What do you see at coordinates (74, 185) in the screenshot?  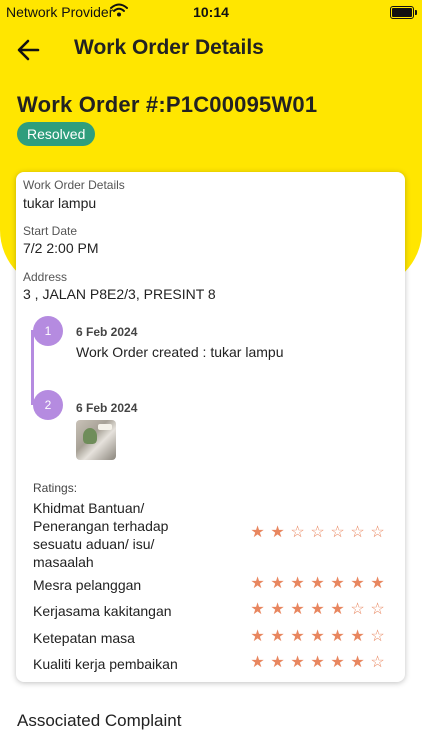 I see `details-label: Work Order Details` at bounding box center [74, 185].